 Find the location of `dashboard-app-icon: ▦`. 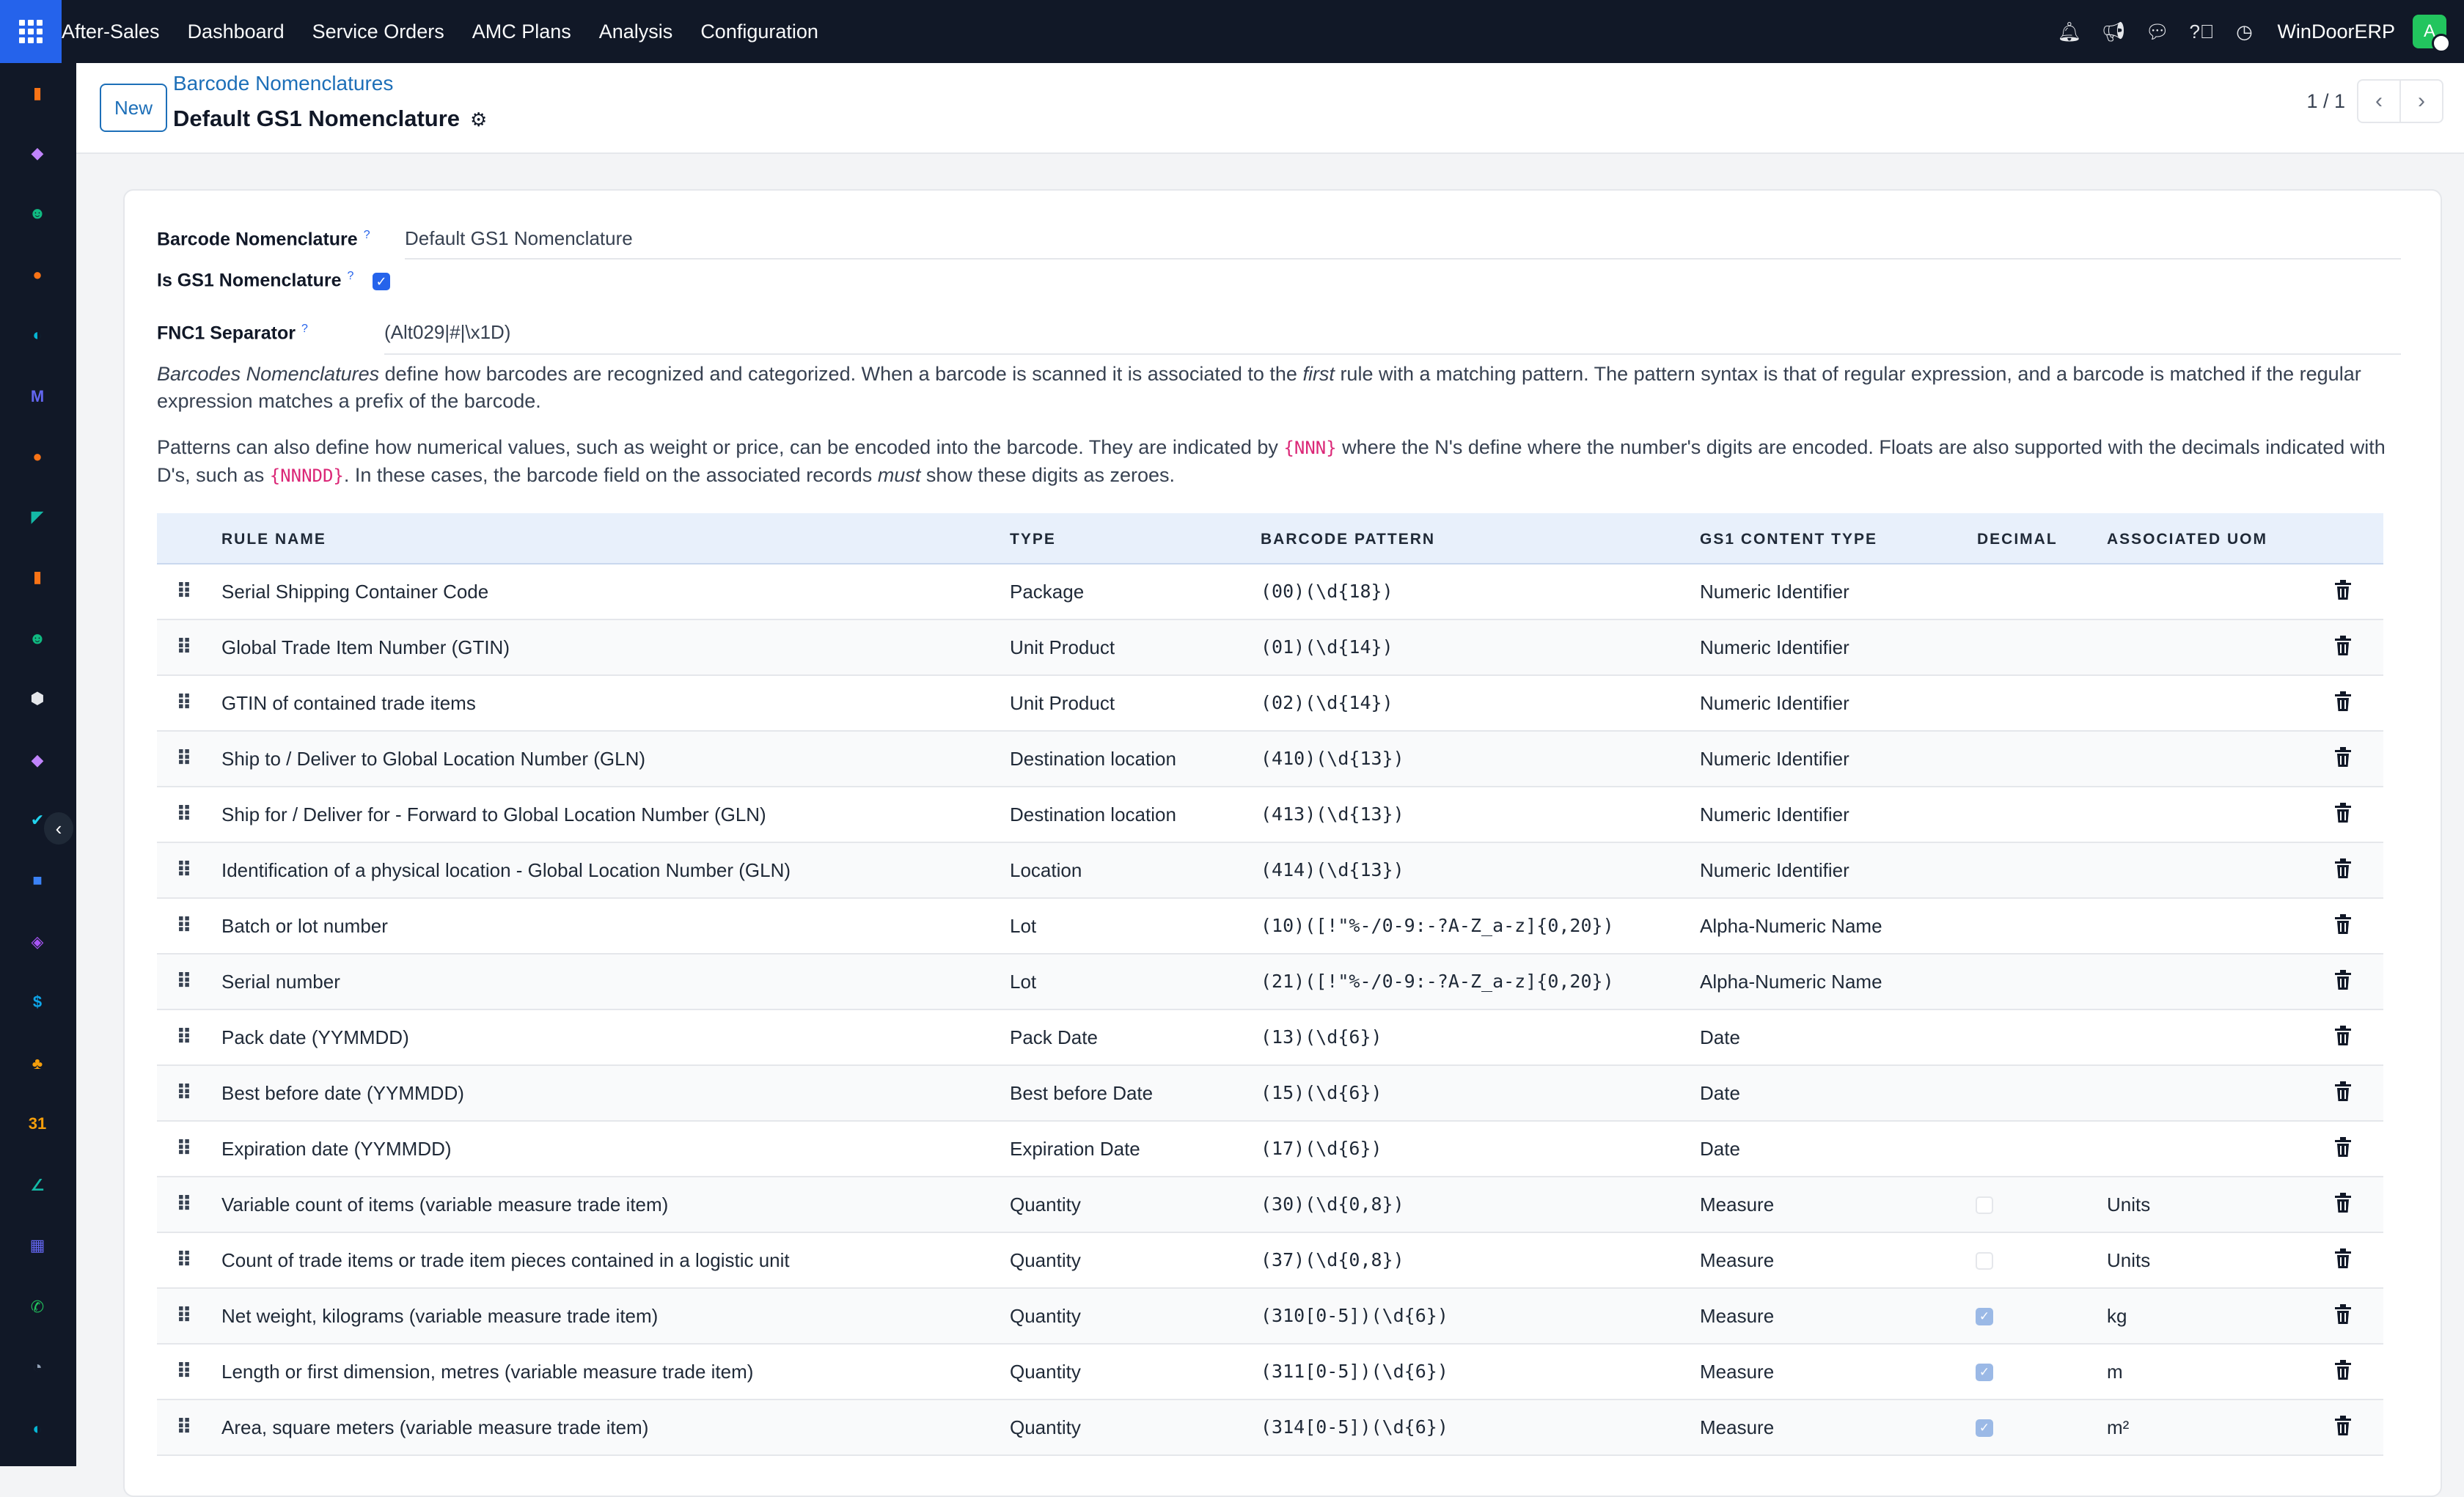

dashboard-app-icon: ▦ is located at coordinates (37, 1245).